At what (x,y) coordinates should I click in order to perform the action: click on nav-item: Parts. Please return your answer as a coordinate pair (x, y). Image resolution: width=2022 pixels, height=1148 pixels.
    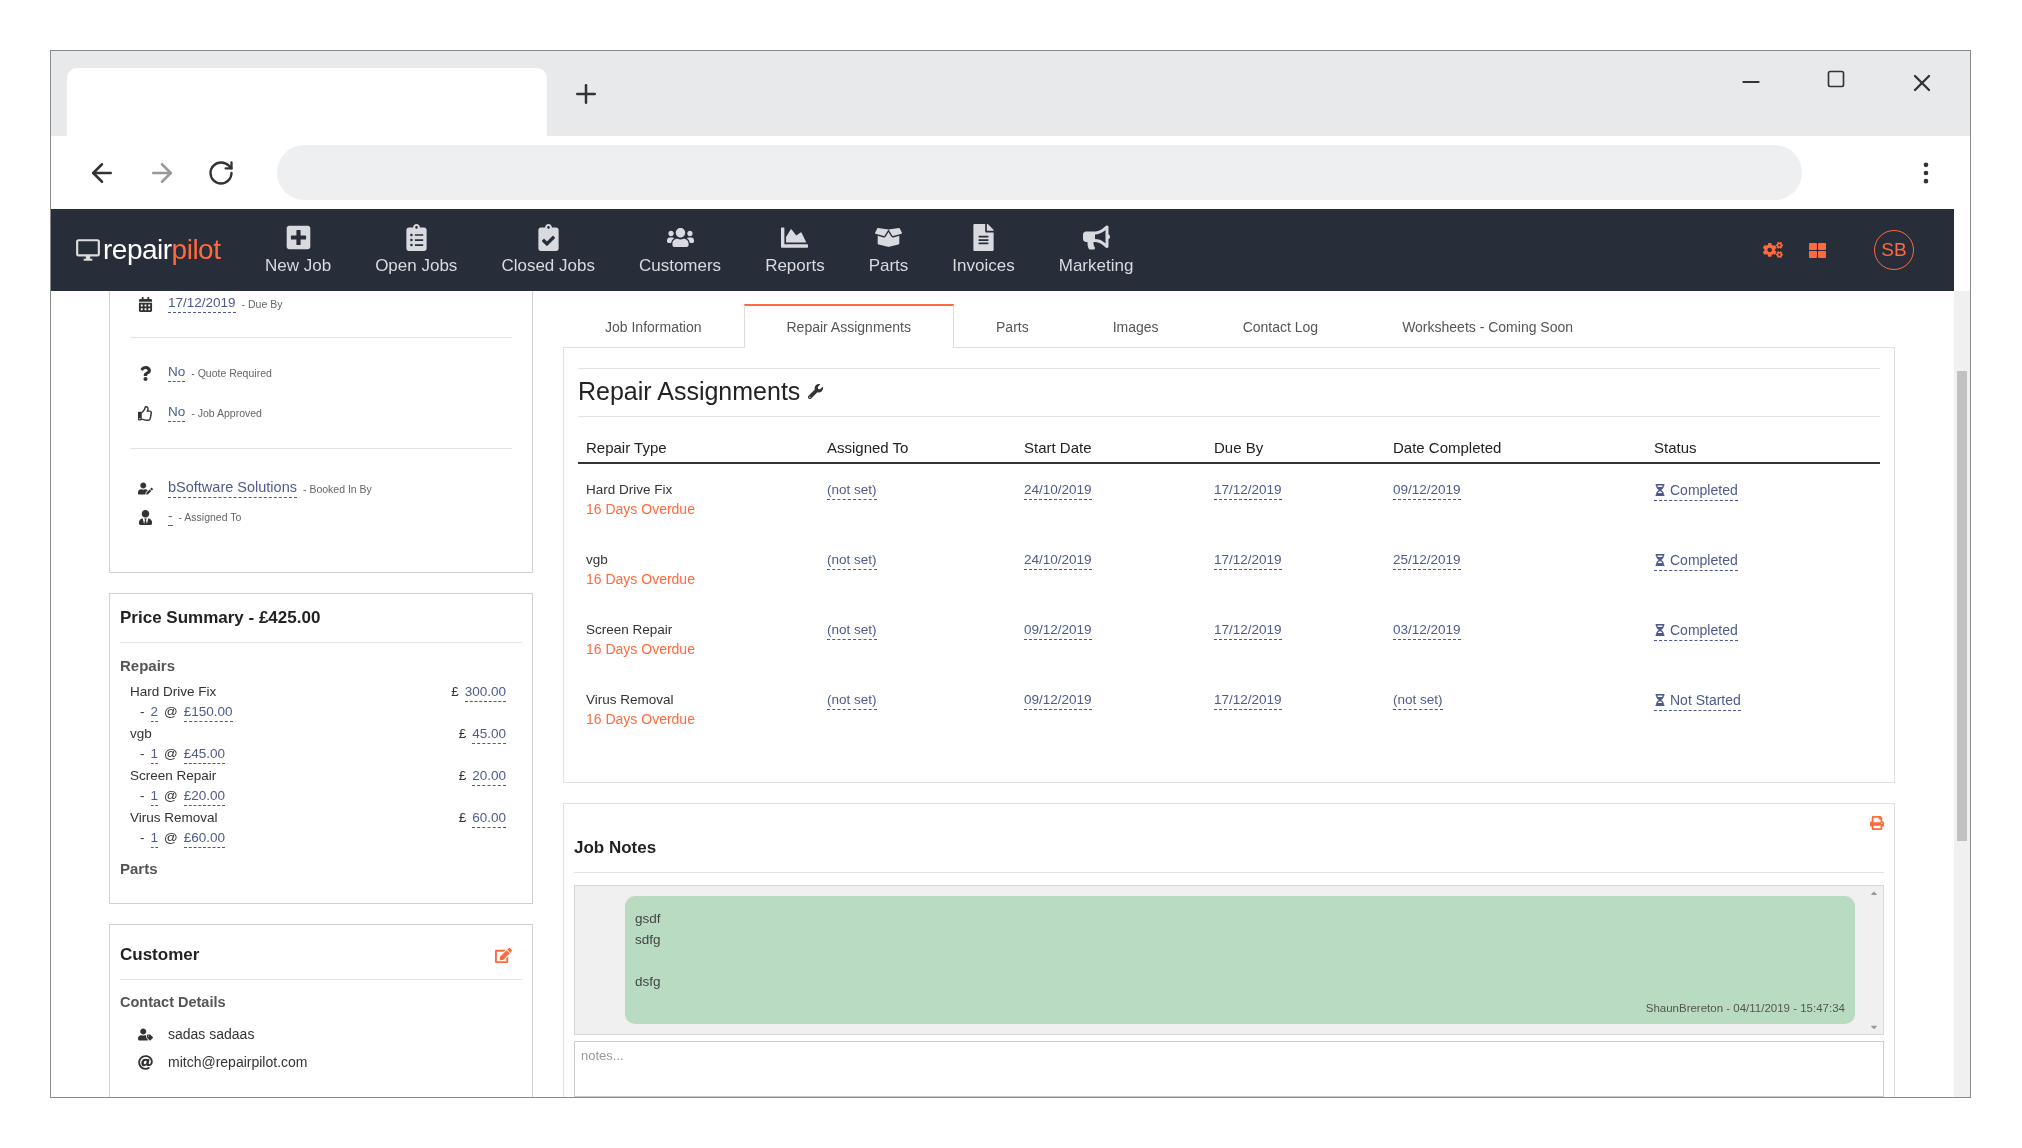
    Looking at the image, I should click on (888, 250).